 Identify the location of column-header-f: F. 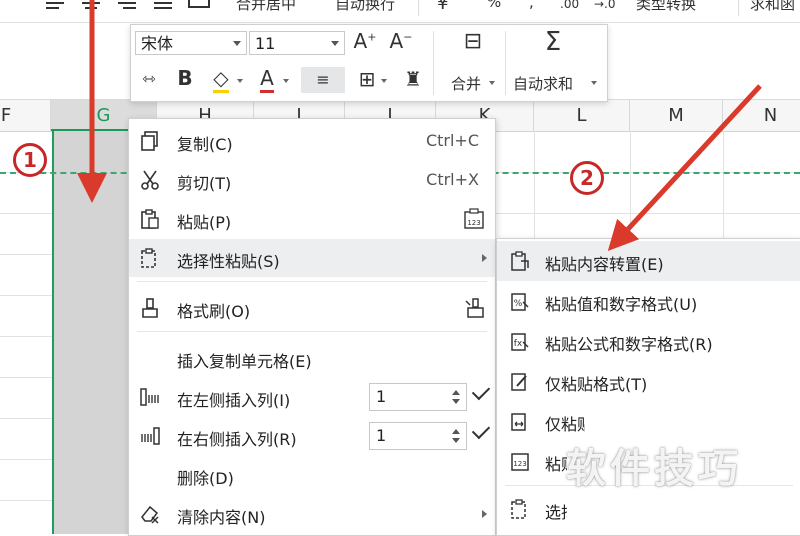
(25, 115).